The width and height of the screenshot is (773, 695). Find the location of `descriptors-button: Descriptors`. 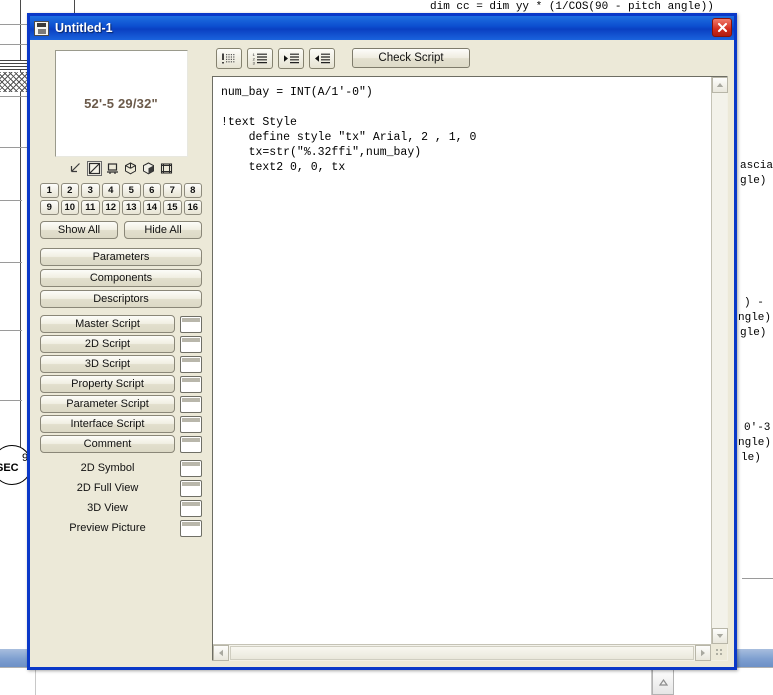

descriptors-button: Descriptors is located at coordinates (121, 299).